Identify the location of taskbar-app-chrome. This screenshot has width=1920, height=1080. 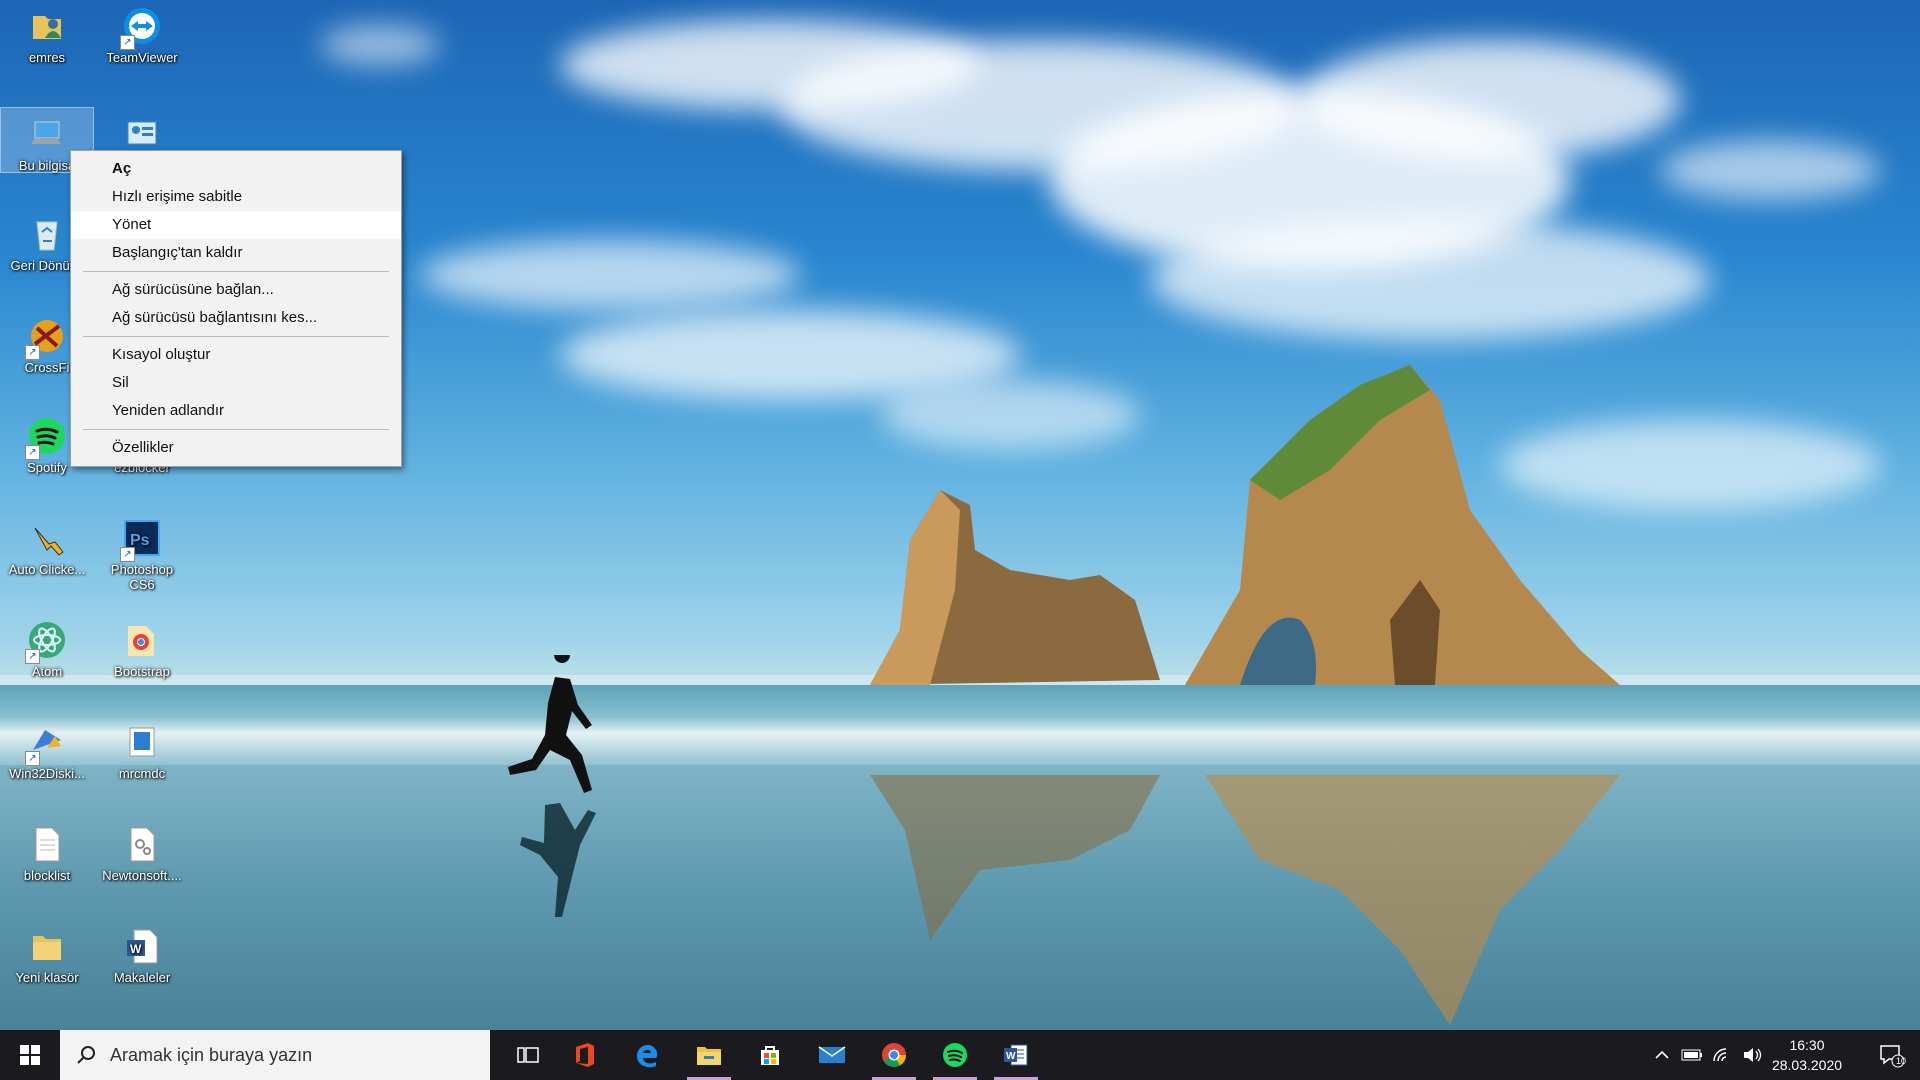
(894, 1055).